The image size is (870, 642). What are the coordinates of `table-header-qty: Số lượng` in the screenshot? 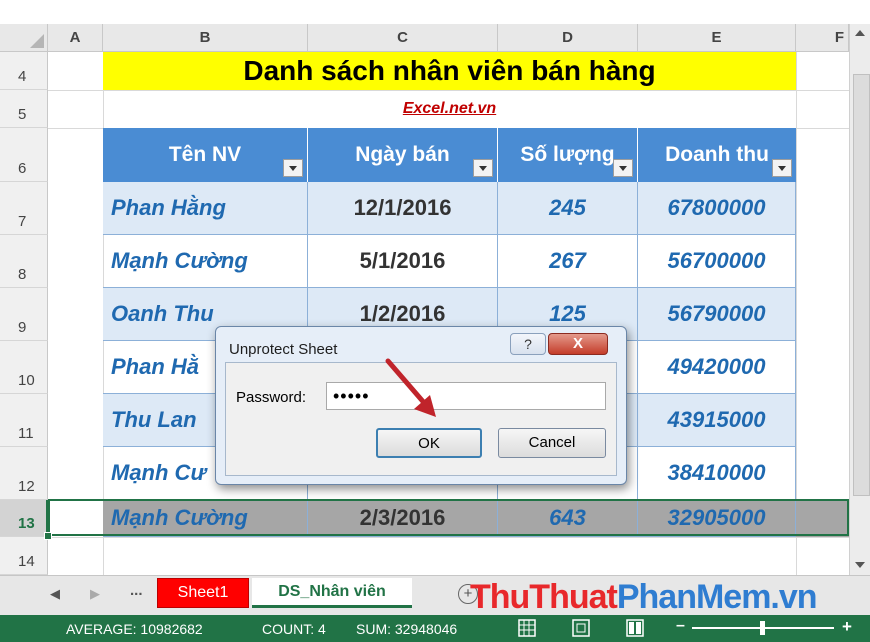 It's located at (568, 155).